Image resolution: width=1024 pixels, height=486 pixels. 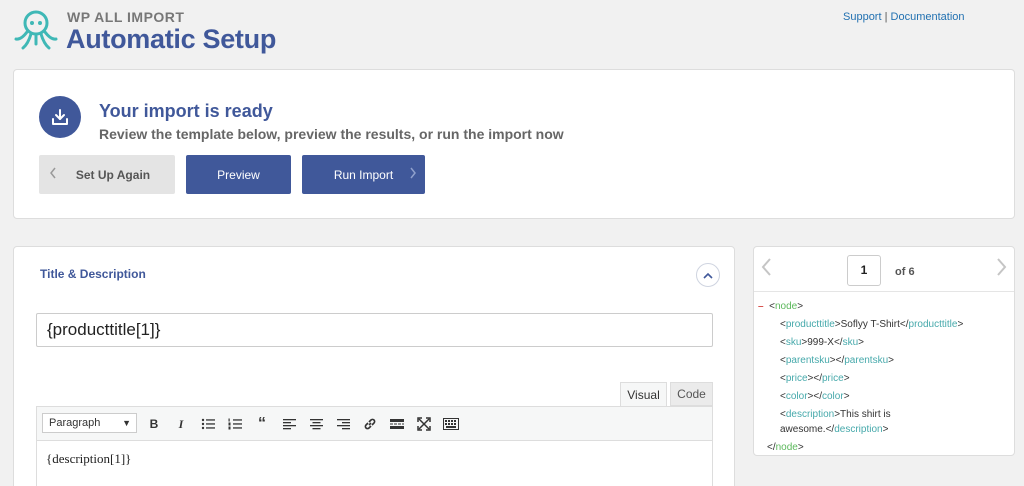 What do you see at coordinates (186, 111) in the screenshot?
I see `ready-title: Your import is ready` at bounding box center [186, 111].